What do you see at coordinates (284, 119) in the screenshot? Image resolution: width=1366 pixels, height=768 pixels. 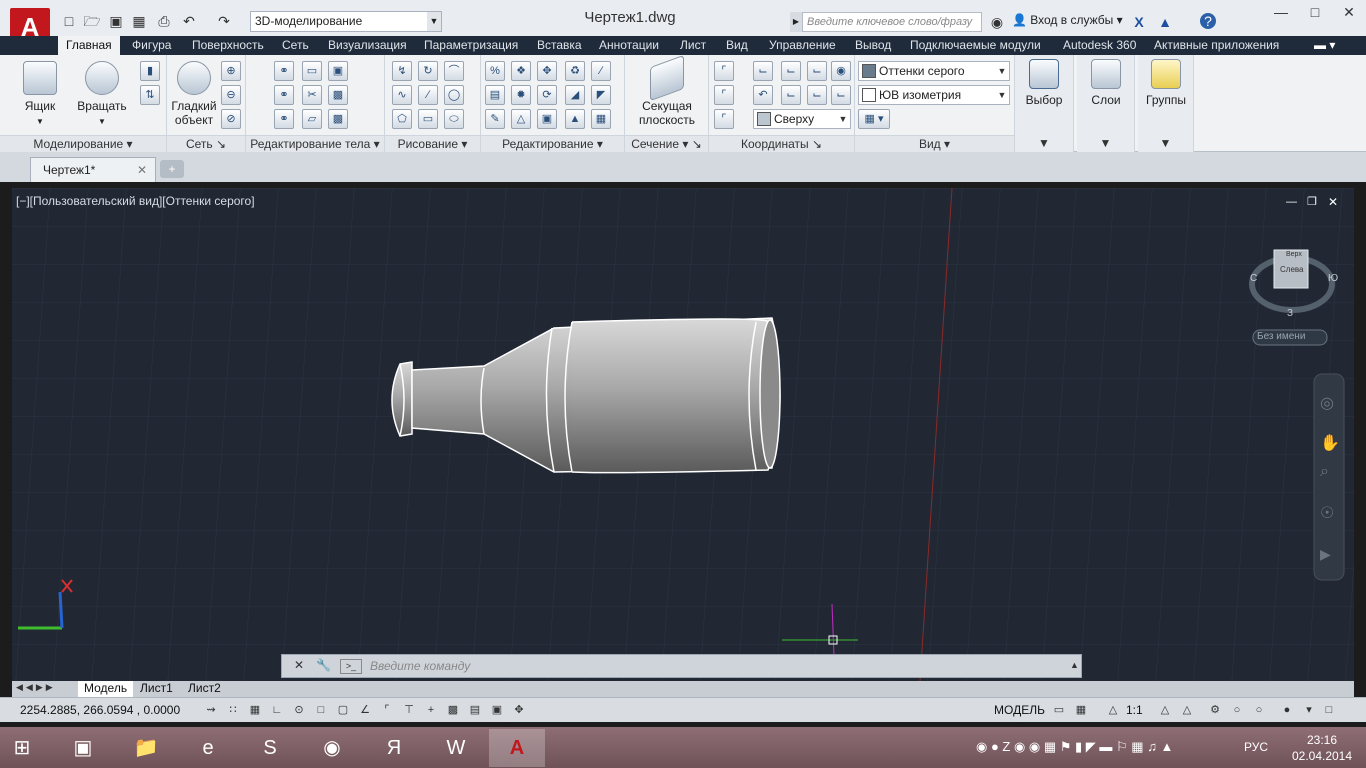 I see `intersect-icon: ⚭` at bounding box center [284, 119].